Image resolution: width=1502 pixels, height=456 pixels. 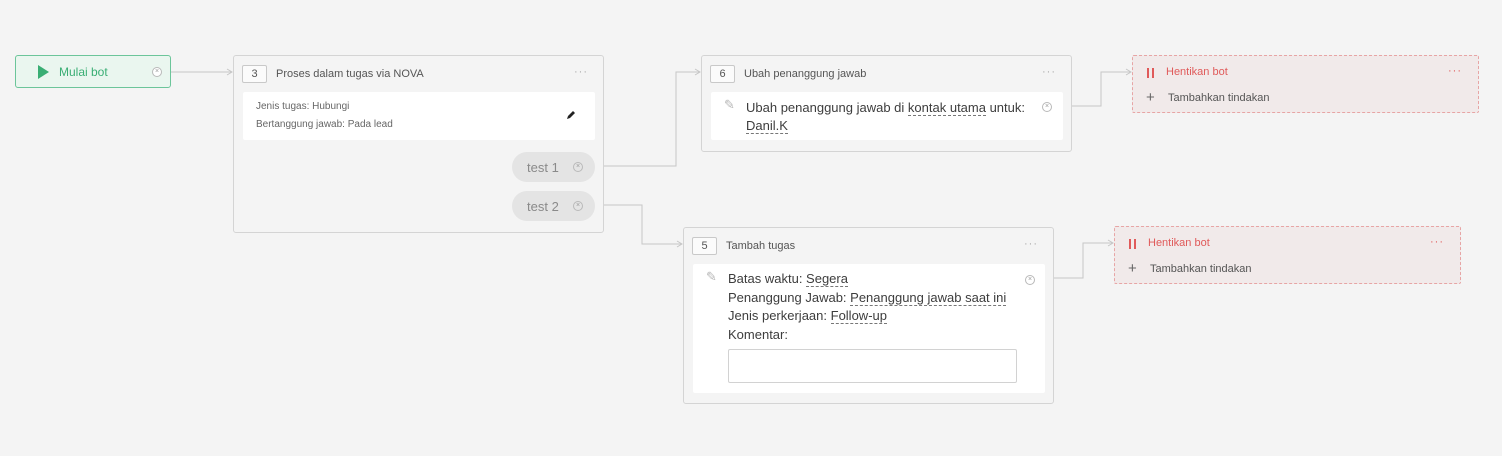 I want to click on assignee-value: Penanggung jawab saat ini, so click(x=928, y=297).